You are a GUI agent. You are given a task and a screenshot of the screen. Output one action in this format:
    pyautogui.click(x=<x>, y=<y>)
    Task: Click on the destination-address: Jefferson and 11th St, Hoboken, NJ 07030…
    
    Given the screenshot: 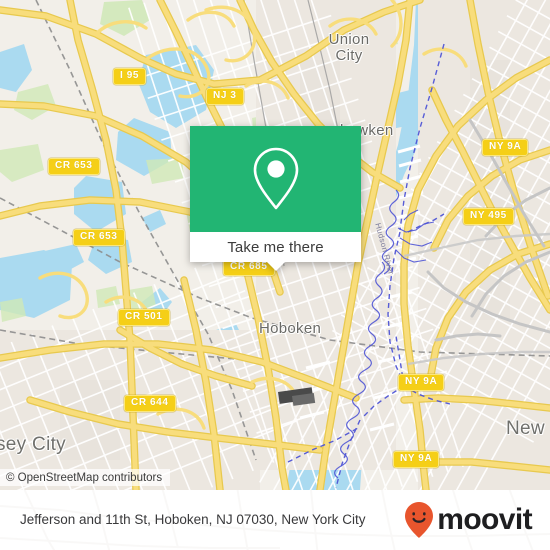 What is the action you would take?
    pyautogui.click(x=193, y=520)
    